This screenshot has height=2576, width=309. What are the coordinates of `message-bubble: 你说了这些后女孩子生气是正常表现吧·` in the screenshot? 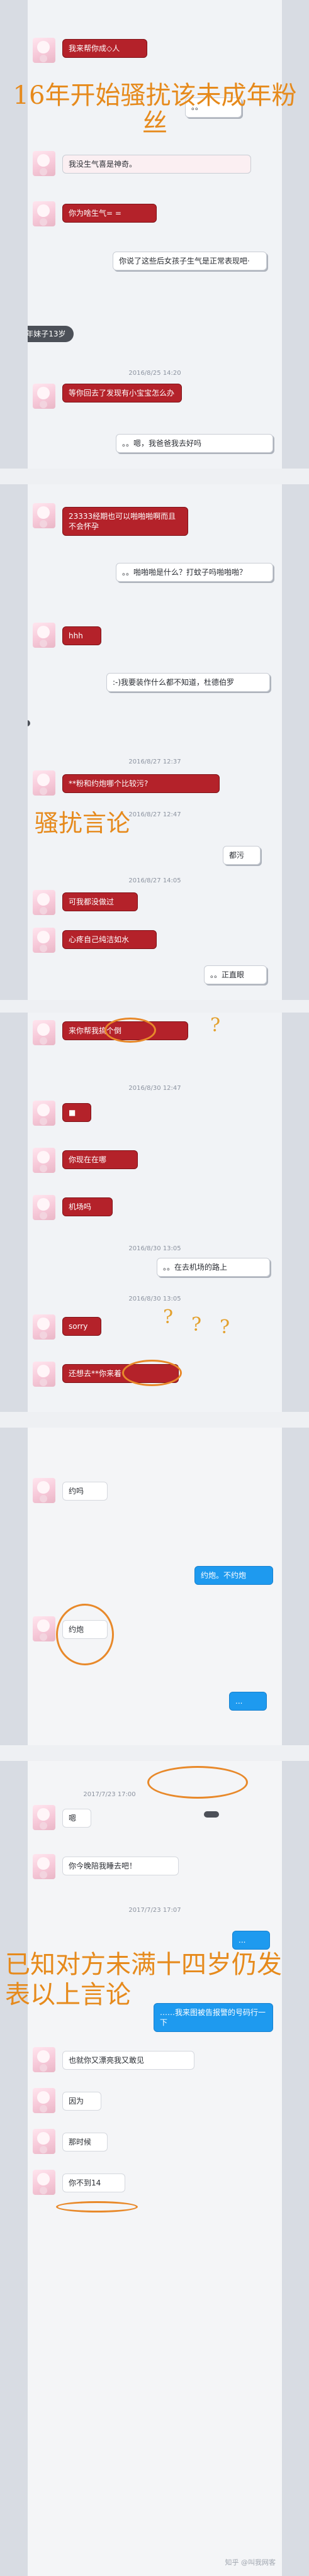 It's located at (190, 261).